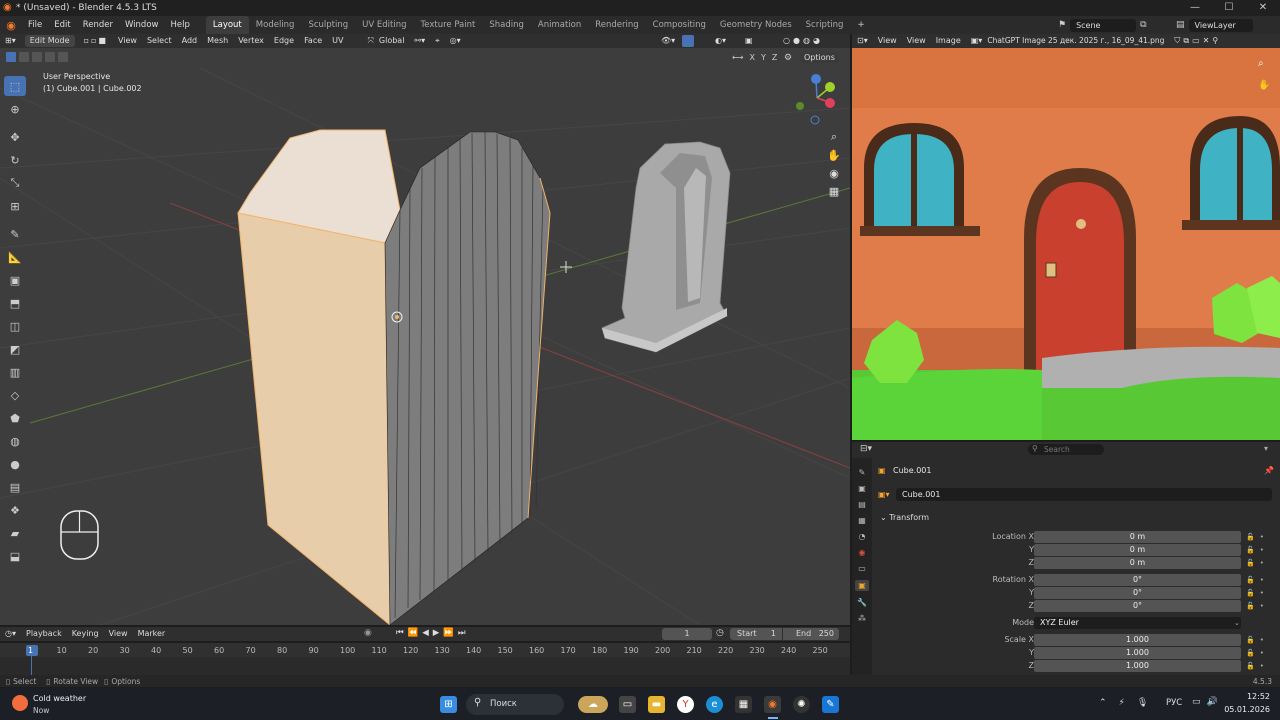 The height and width of the screenshot is (720, 1280). What do you see at coordinates (862, 585) in the screenshot?
I see `object-tab-icon: ▣` at bounding box center [862, 585].